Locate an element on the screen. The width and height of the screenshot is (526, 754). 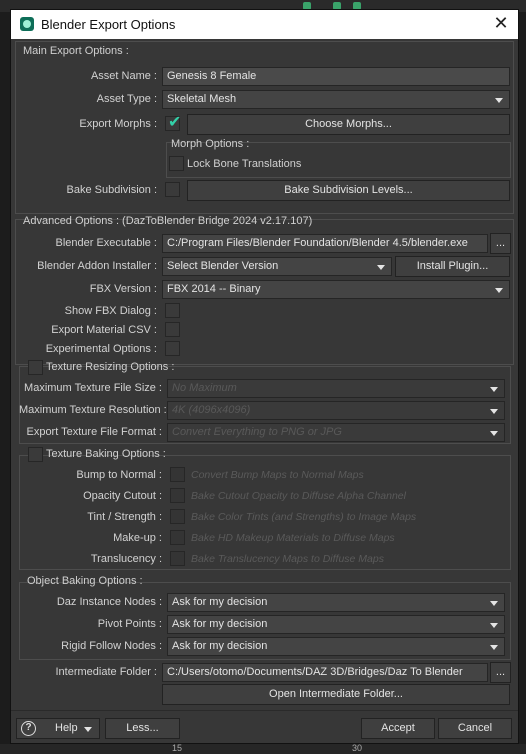
help-icon: ? is located at coordinates (28, 728).